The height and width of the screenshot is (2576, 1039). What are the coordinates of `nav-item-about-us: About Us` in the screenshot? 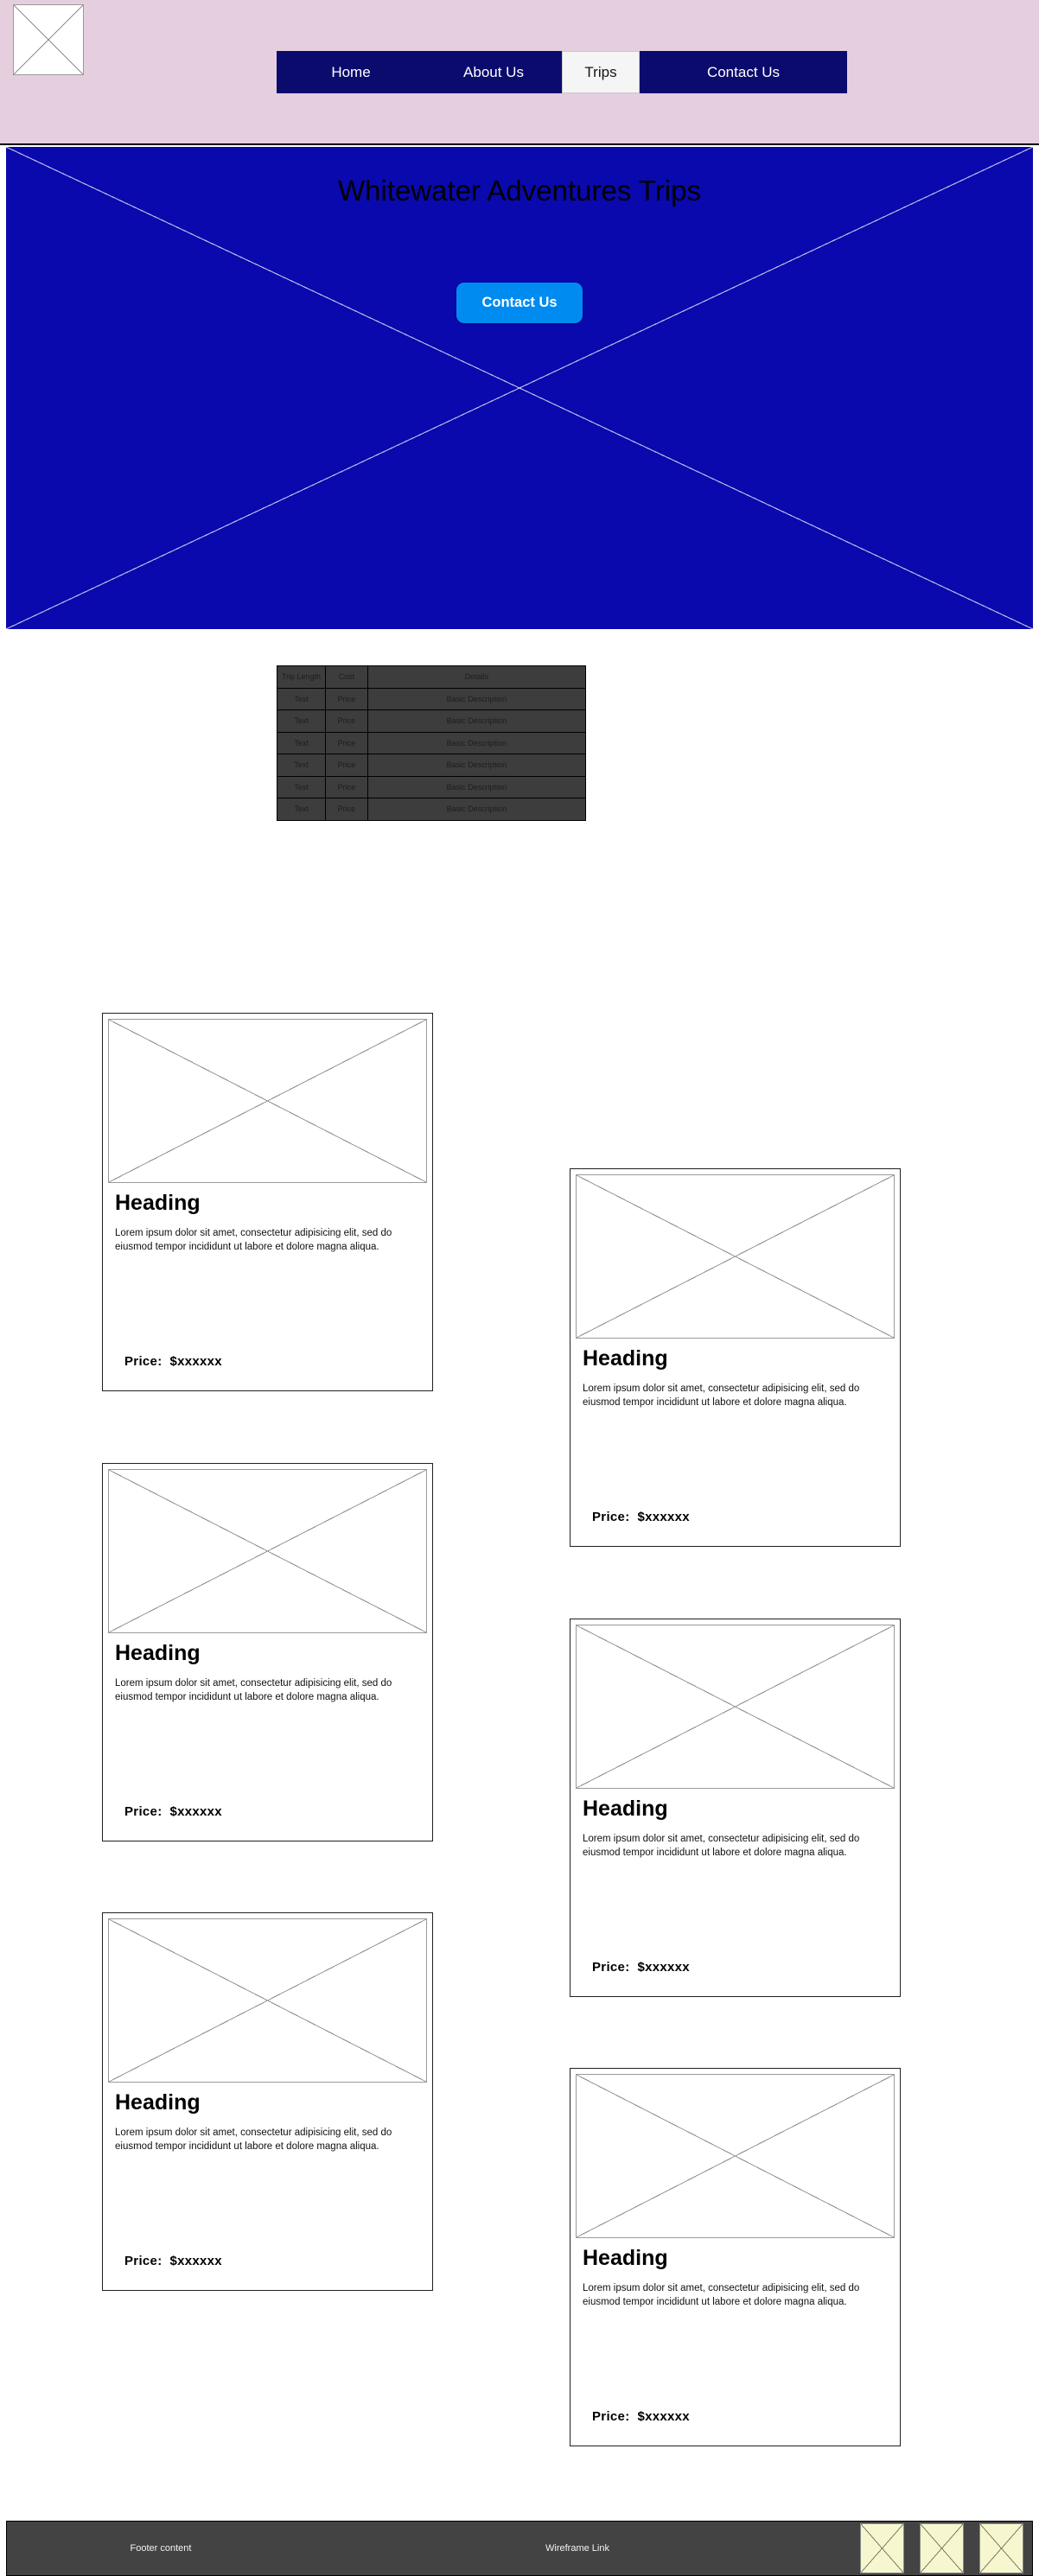 It's located at (493, 72).